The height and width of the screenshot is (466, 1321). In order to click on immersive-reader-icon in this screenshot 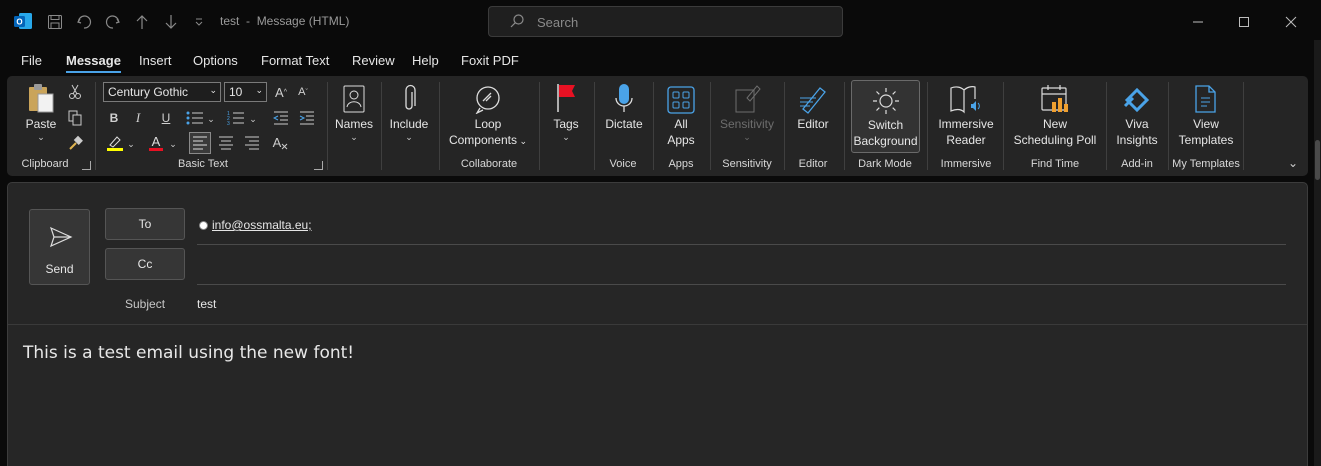, I will do `click(966, 97)`.